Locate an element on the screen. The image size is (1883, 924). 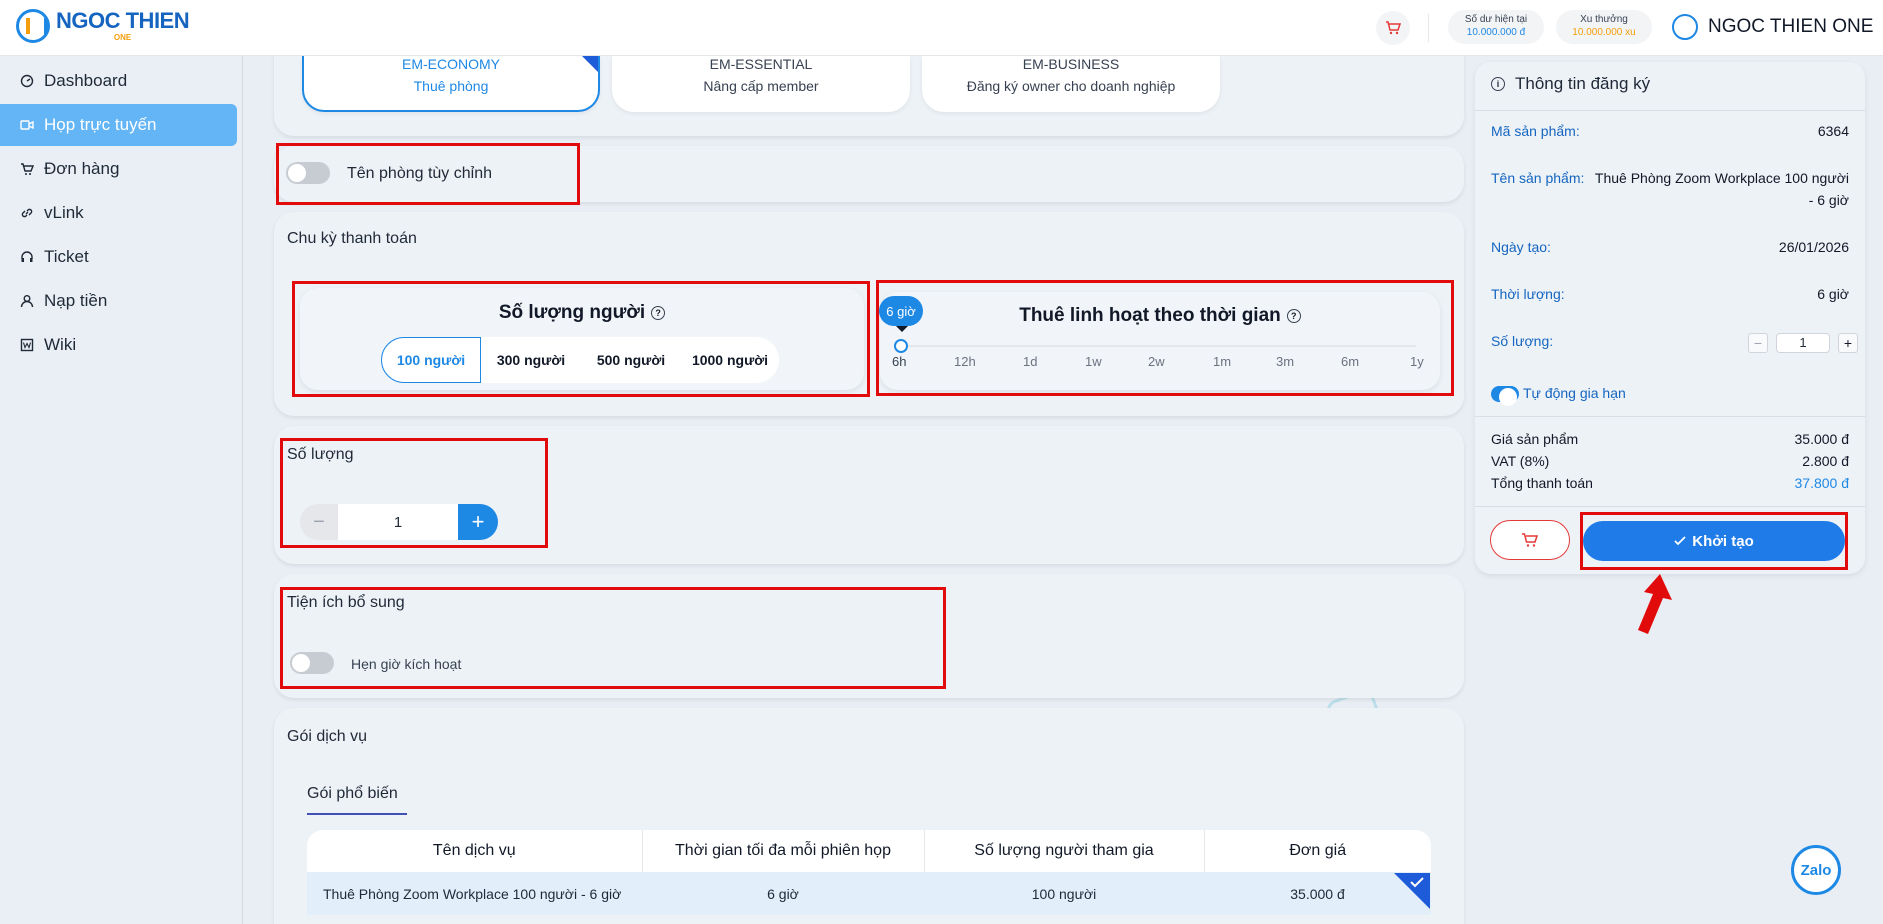
tier-name: EM-ESSENTIAL is located at coordinates (761, 64).